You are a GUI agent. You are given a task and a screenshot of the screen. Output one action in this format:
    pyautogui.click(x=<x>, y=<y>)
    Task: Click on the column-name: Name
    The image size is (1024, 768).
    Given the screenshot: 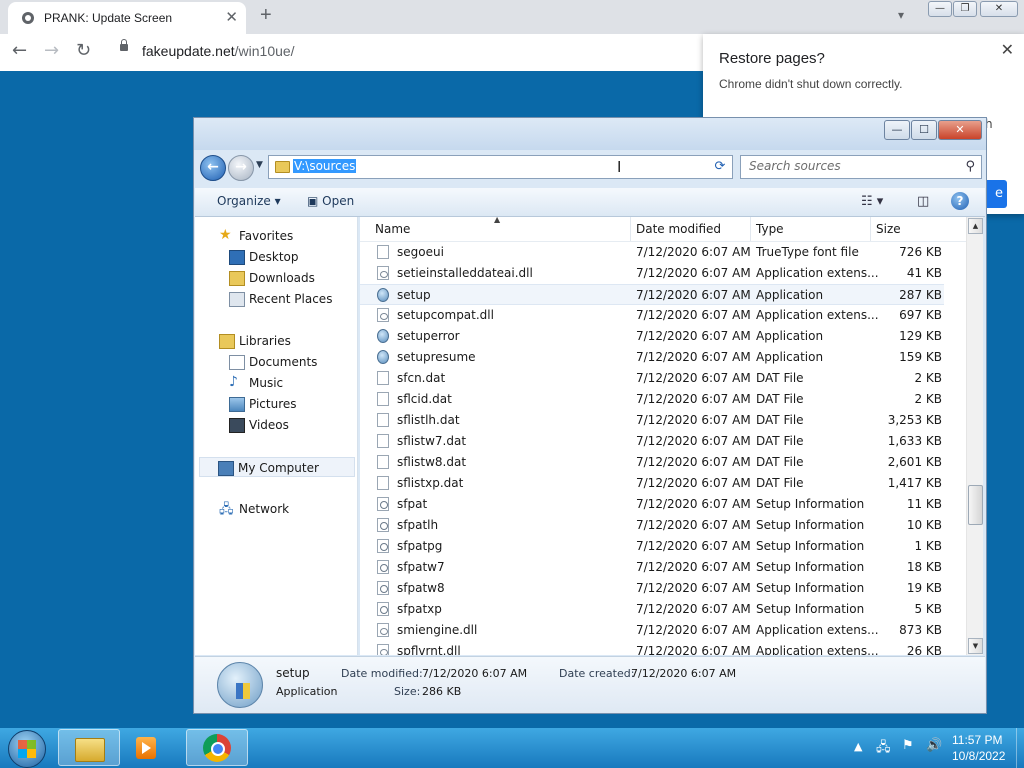 What is the action you would take?
    pyautogui.click(x=392, y=229)
    